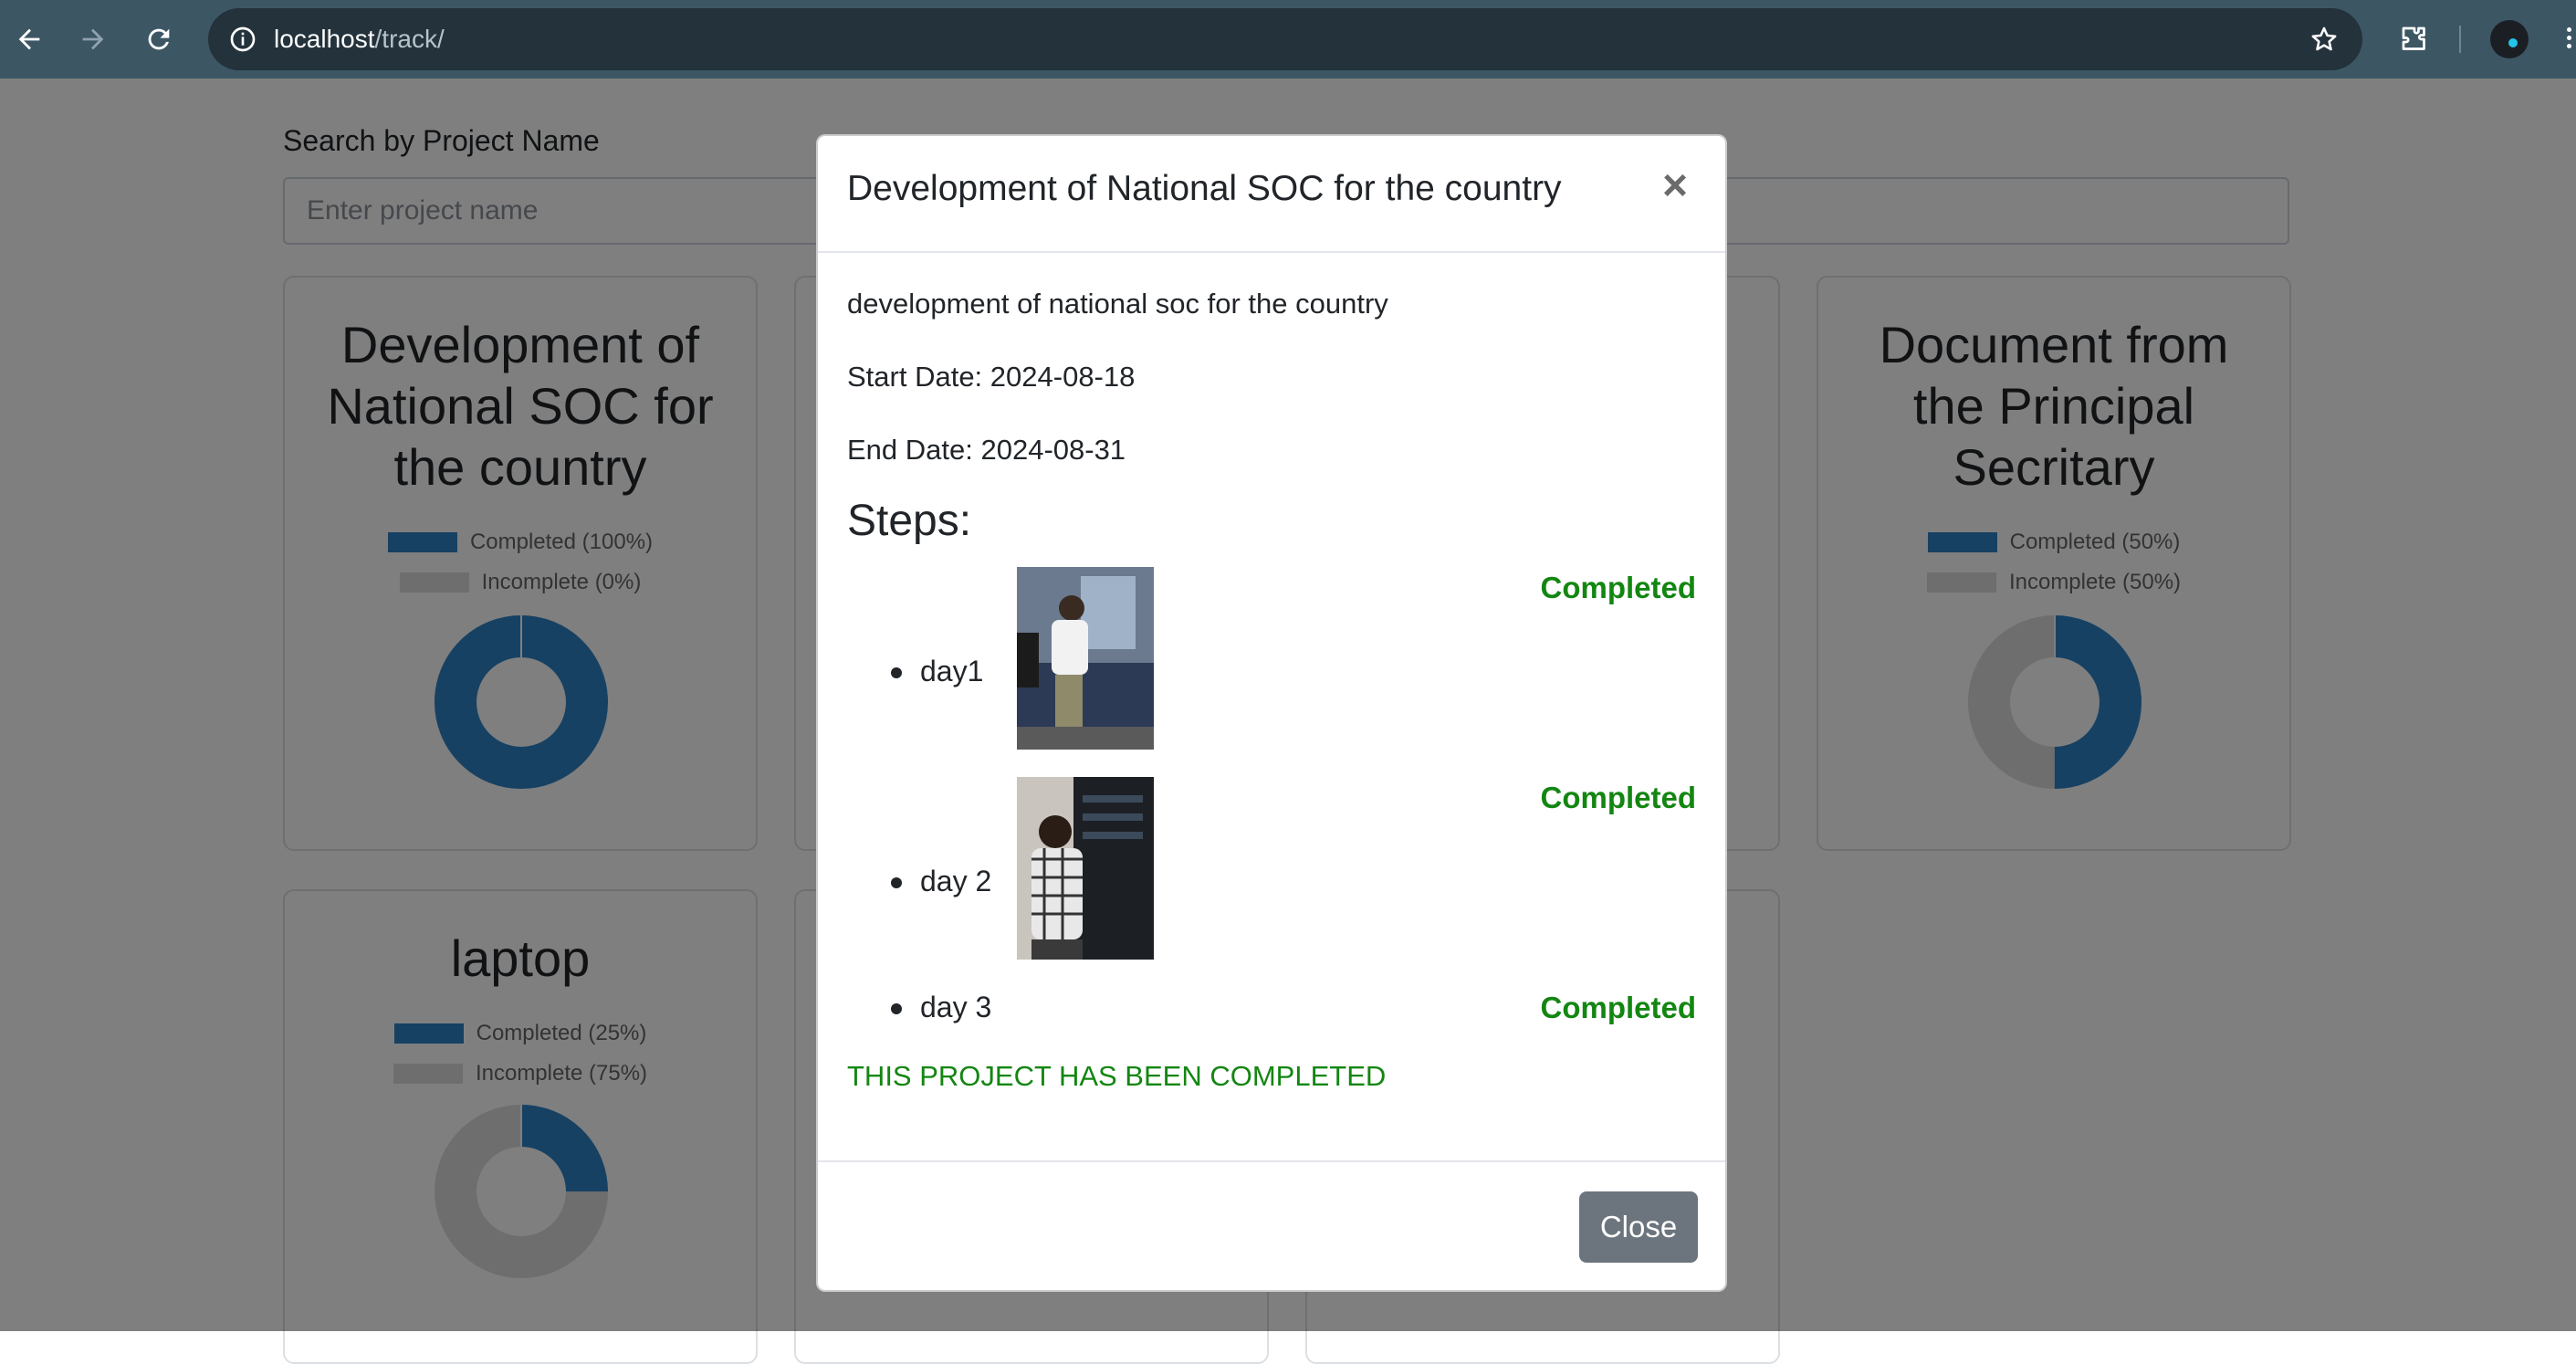 The height and width of the screenshot is (1364, 2576). I want to click on profile-avatar, so click(2509, 39).